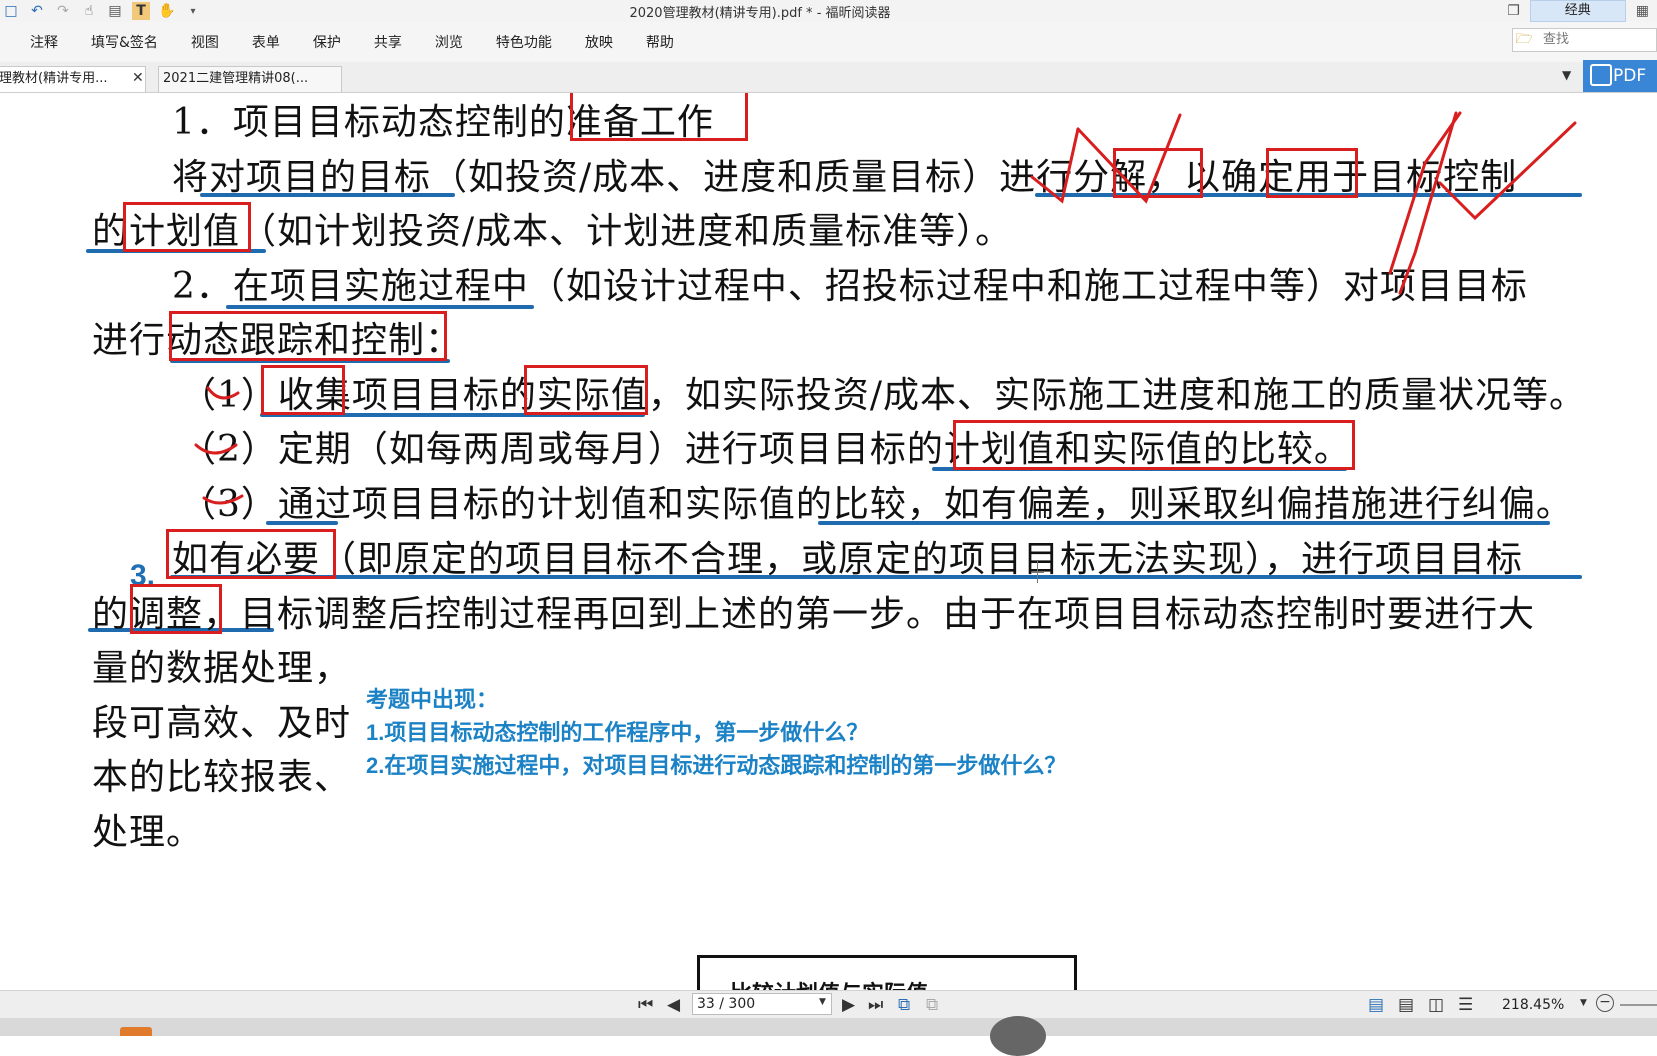  What do you see at coordinates (1642, 11) in the screenshot?
I see `grid-icon: ▦` at bounding box center [1642, 11].